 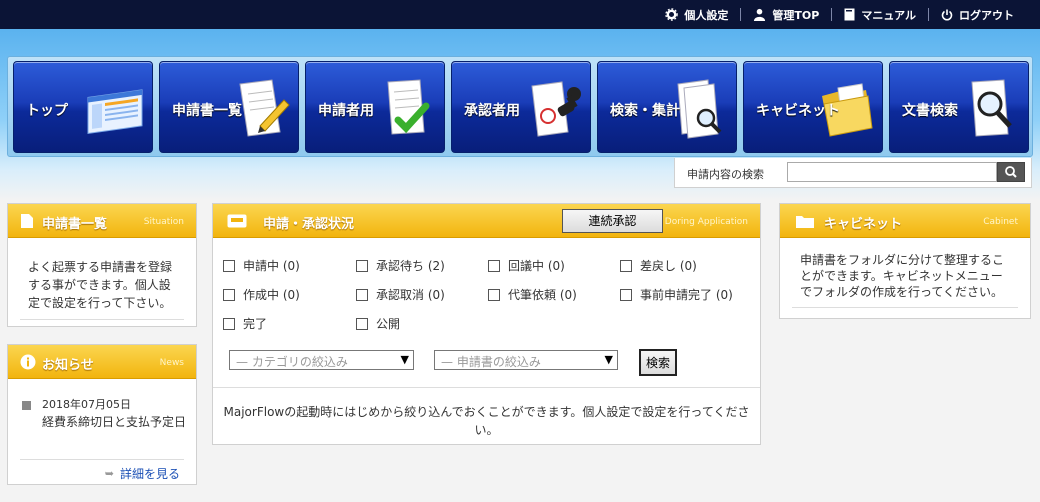 I want to click on news-item: 経費系締切日と支払予定日, so click(x=115, y=422).